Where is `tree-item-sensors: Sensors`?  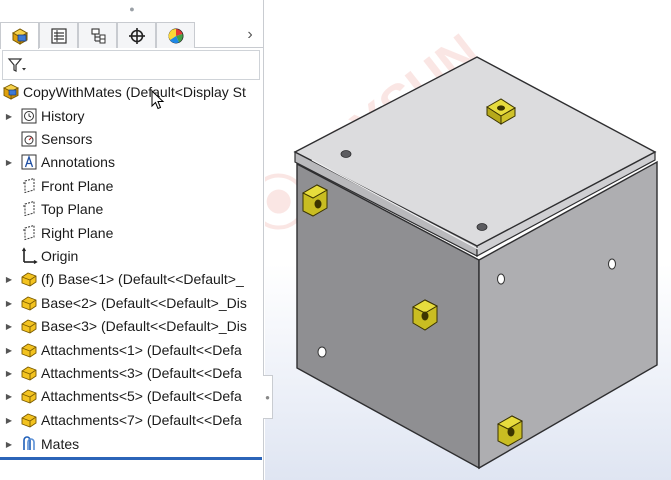 tree-item-sensors: Sensors is located at coordinates (46, 139).